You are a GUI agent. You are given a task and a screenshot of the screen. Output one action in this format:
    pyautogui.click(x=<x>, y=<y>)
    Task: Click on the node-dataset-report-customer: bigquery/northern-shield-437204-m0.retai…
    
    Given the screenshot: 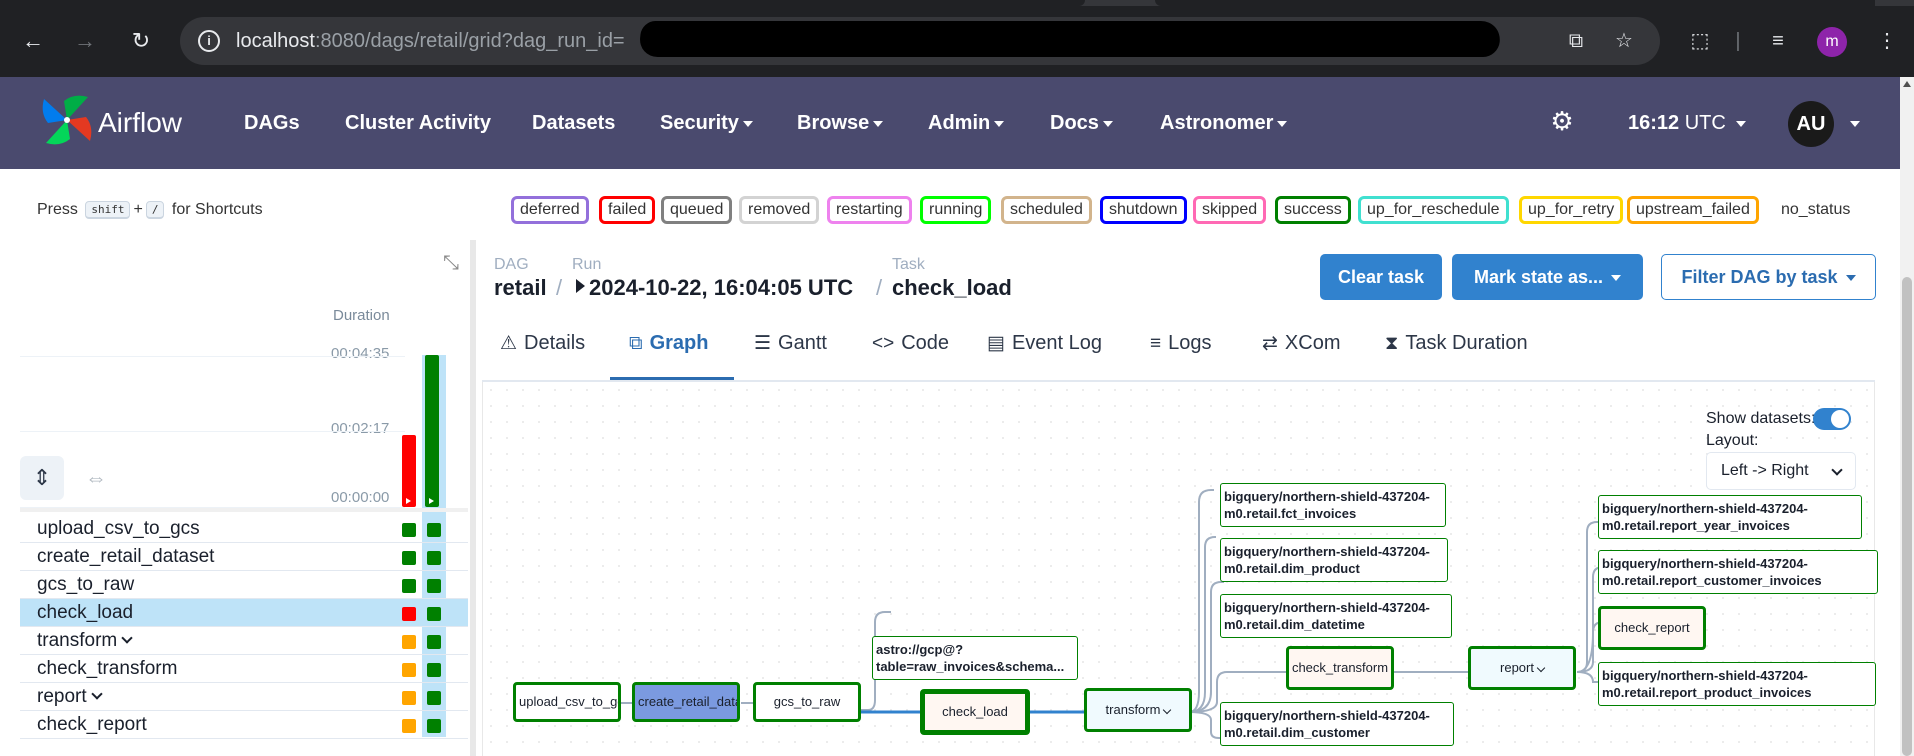 What is the action you would take?
    pyautogui.click(x=1738, y=572)
    